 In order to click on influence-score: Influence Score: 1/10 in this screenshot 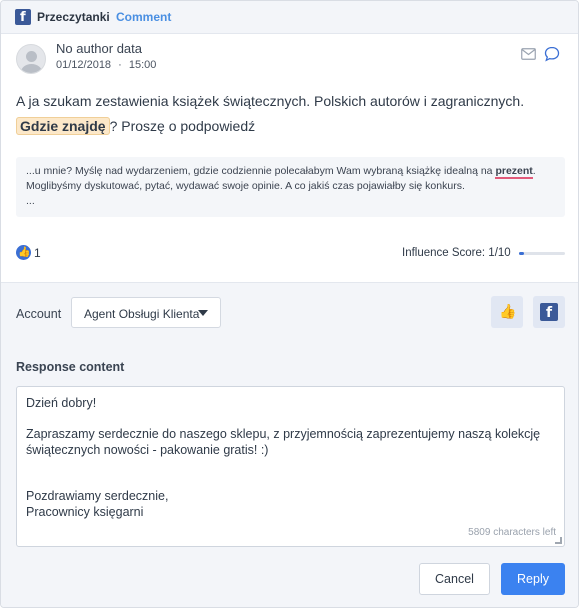, I will do `click(456, 253)`.